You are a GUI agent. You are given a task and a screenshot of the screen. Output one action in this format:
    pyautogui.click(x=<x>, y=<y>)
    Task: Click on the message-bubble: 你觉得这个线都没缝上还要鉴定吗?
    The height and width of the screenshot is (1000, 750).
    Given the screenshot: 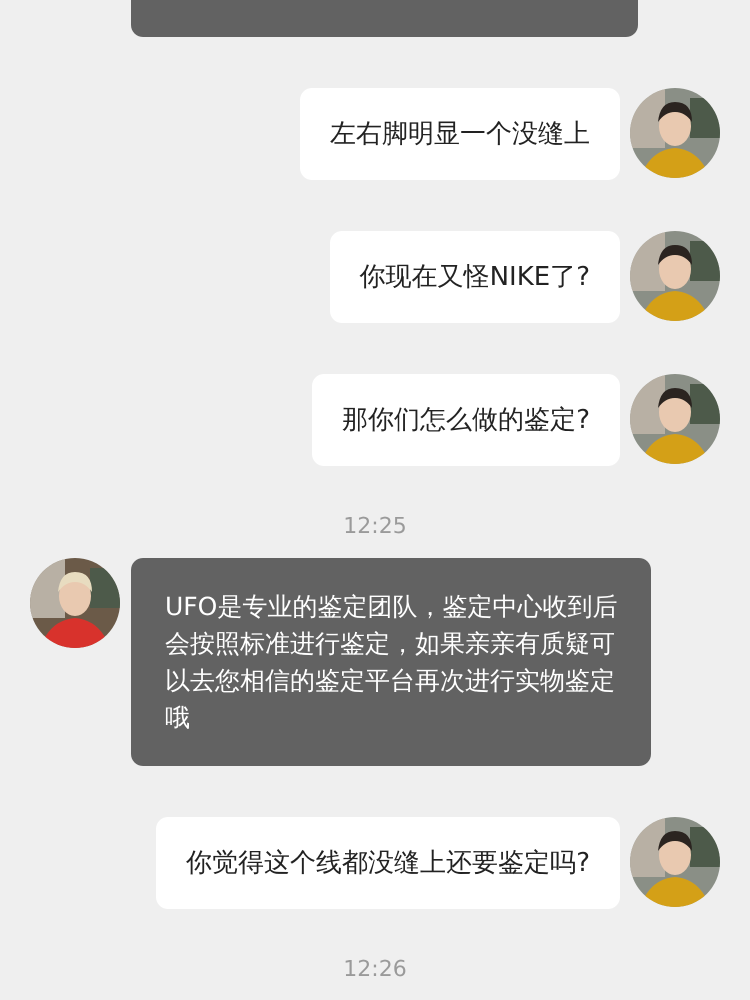 What is the action you would take?
    pyautogui.click(x=388, y=863)
    